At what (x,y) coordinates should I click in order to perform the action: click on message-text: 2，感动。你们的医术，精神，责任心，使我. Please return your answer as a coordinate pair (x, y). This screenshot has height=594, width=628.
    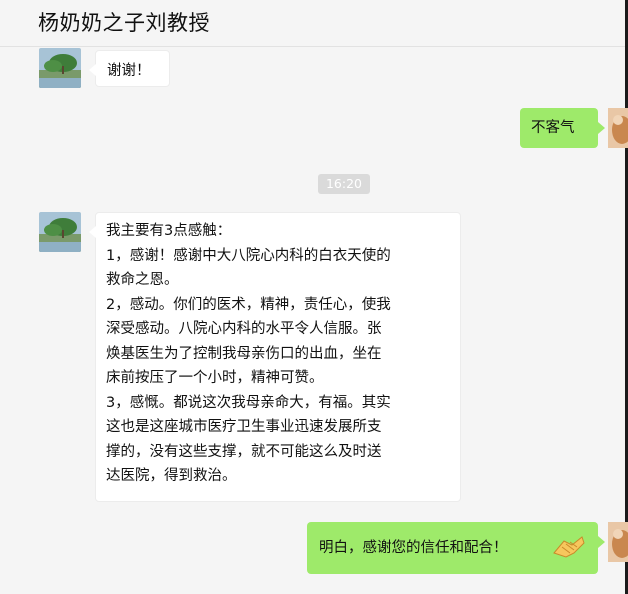
    Looking at the image, I should click on (248, 304).